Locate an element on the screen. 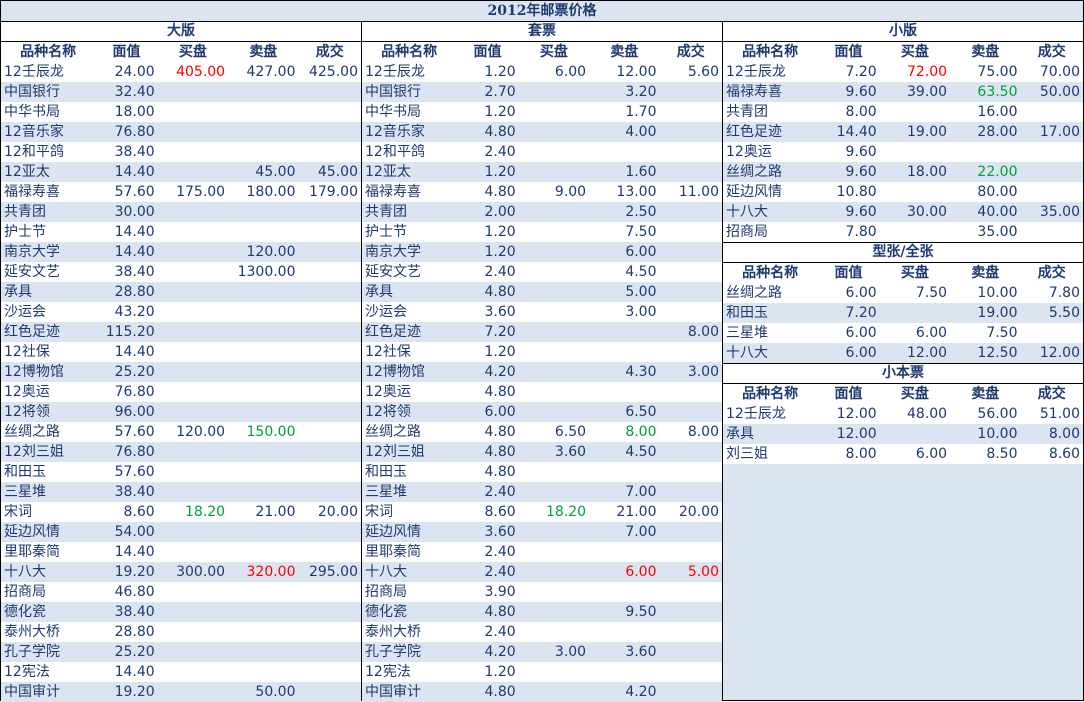 The height and width of the screenshot is (702, 1084). cell-sell: 63.50 is located at coordinates (997, 92).